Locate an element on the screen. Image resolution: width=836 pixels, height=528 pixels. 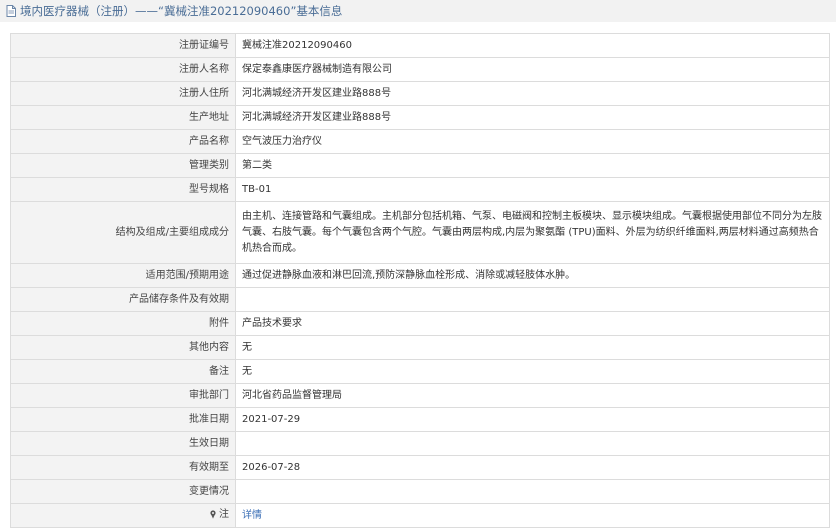
row-product-name: 产品名称 空气波压力治疗仪 is located at coordinates (420, 141).